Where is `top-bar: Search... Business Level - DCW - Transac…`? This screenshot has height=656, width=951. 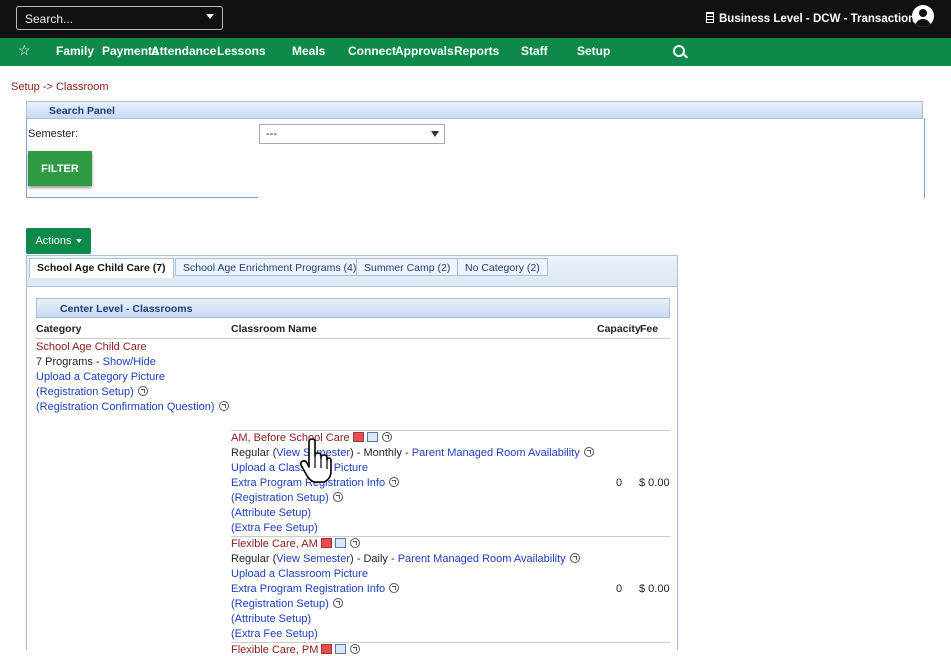 top-bar: Search... Business Level - DCW - Transac… is located at coordinates (475, 19).